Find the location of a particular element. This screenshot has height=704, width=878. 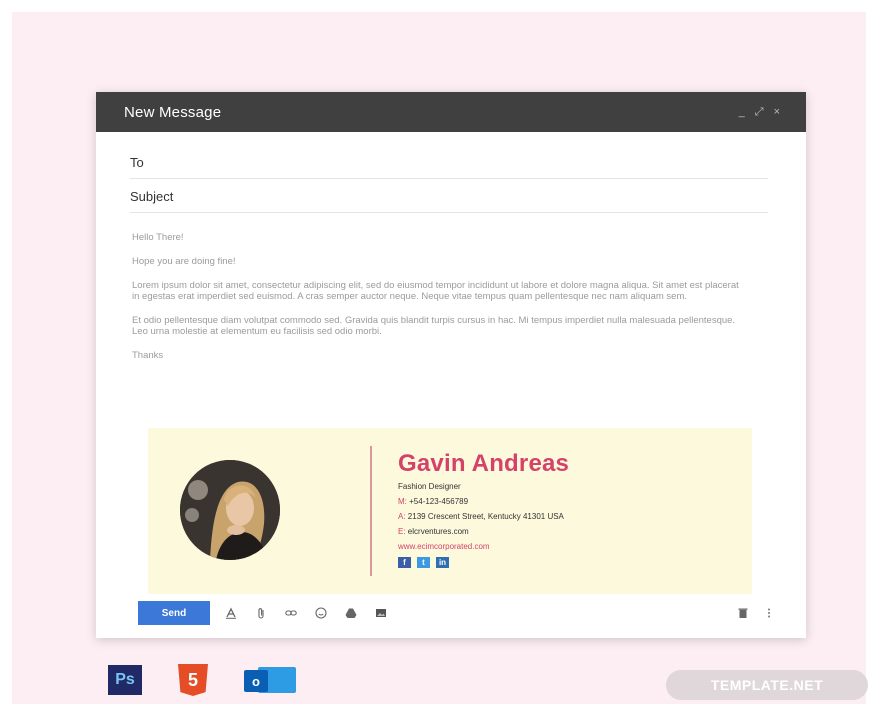

body-greeting: Hello There! is located at coordinates (158, 237).